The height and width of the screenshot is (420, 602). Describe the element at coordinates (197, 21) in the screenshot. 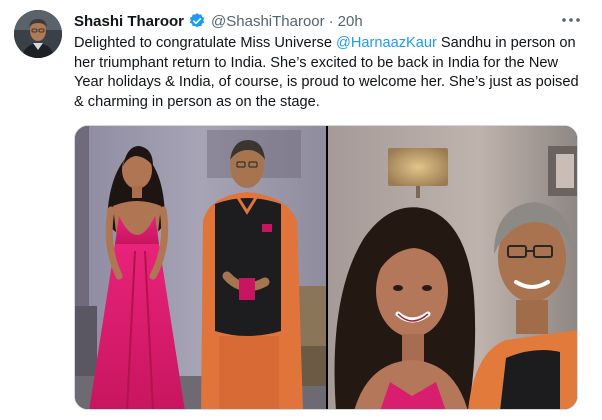

I see `verified-badge-icon` at that location.